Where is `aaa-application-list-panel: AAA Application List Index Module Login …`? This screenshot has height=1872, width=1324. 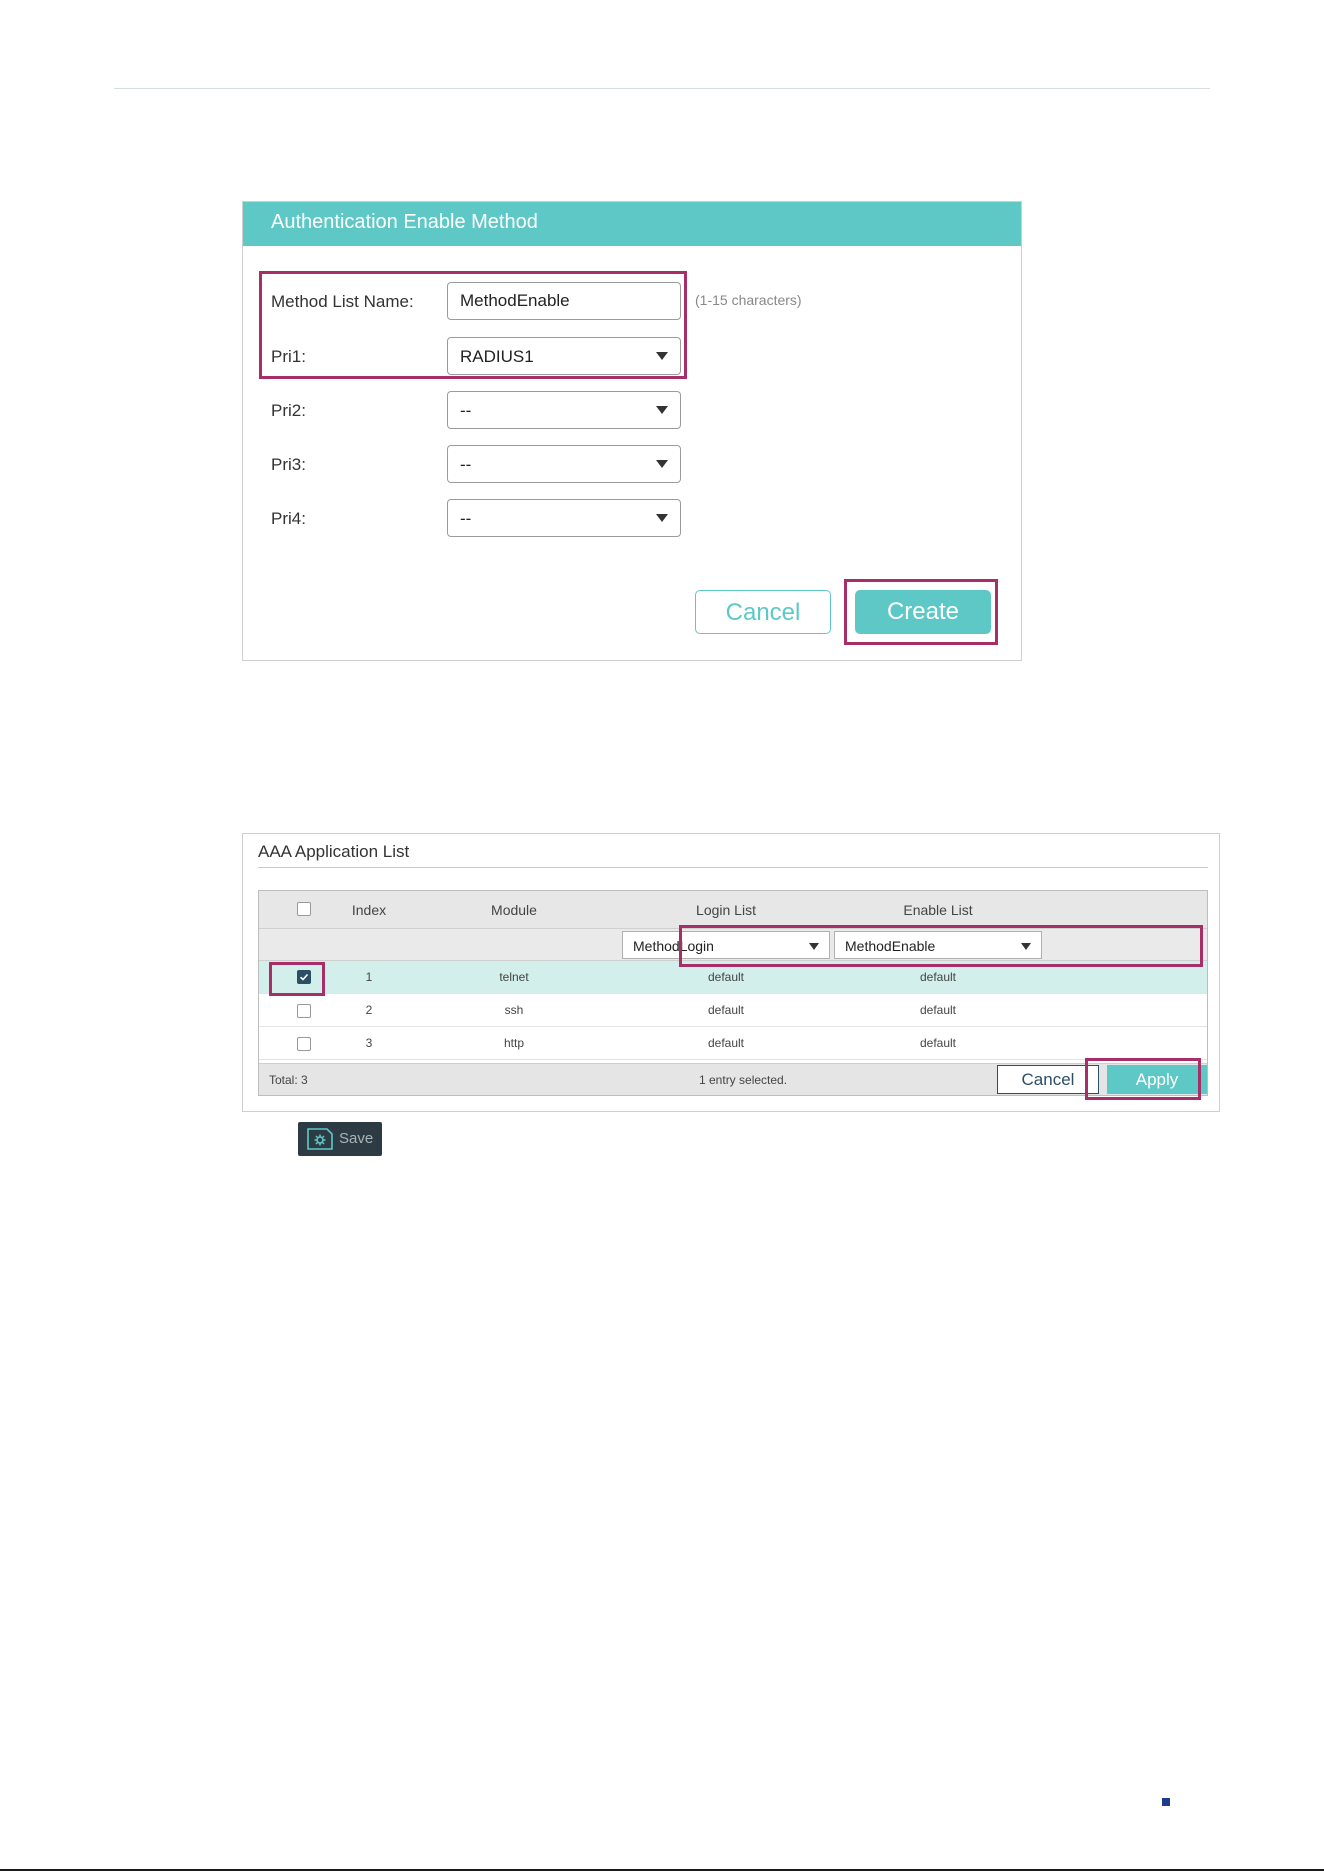 aaa-application-list-panel: AAA Application List Index Module Login … is located at coordinates (731, 972).